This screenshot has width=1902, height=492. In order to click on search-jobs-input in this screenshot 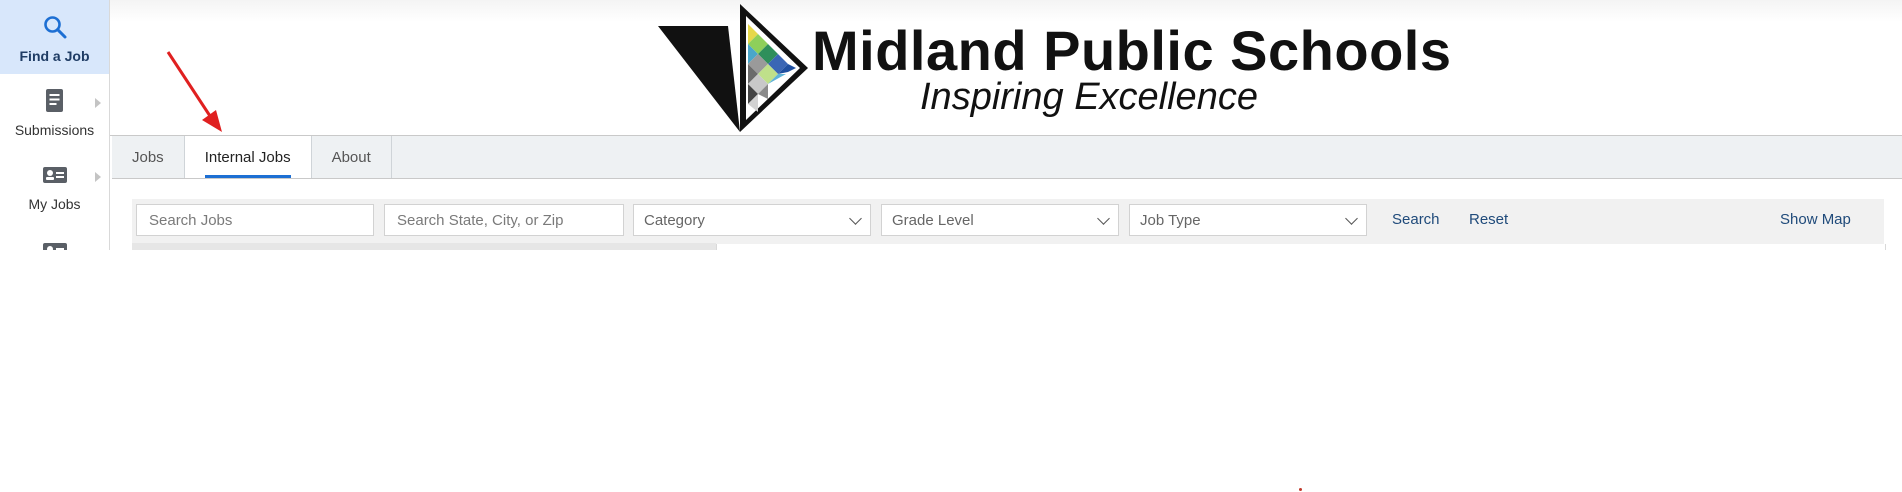, I will do `click(255, 220)`.